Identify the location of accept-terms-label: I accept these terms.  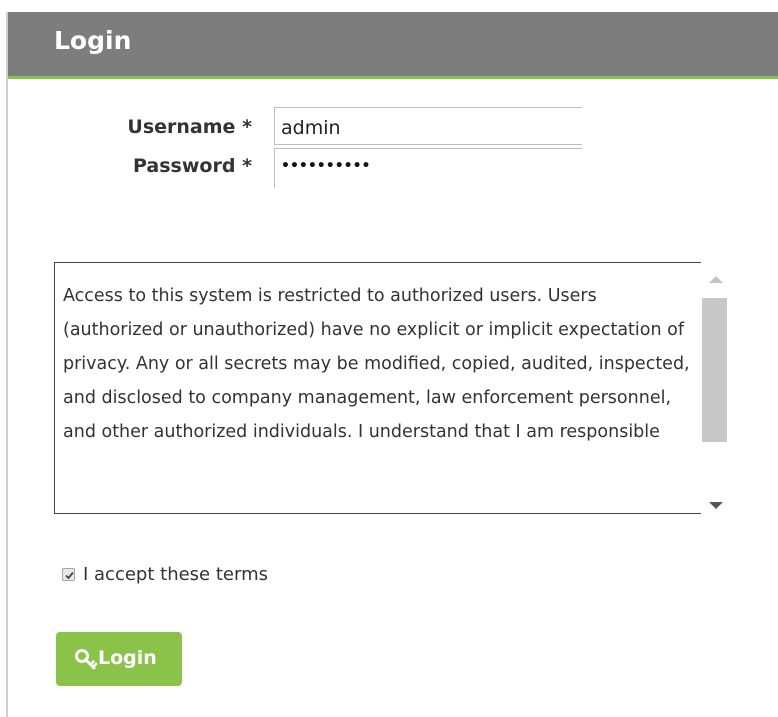
(175, 574).